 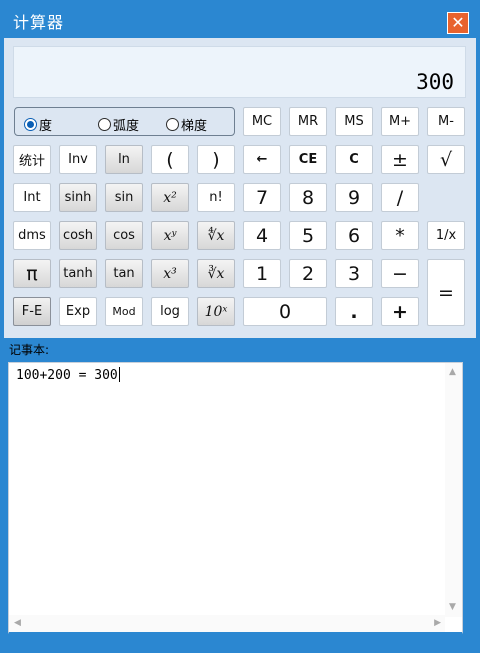 I want to click on scroll-left-icon: ◀, so click(x=17, y=623).